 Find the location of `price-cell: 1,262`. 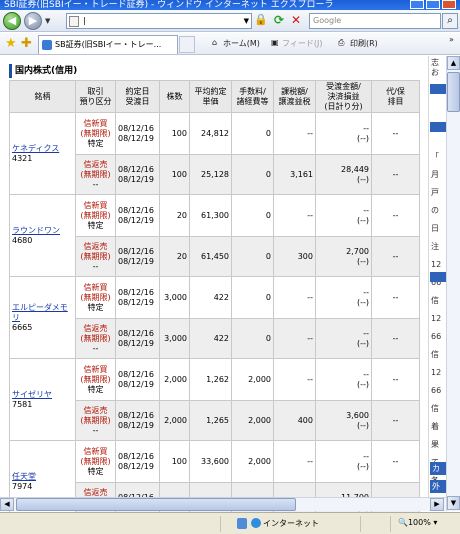

price-cell: 1,262 is located at coordinates (210, 379).